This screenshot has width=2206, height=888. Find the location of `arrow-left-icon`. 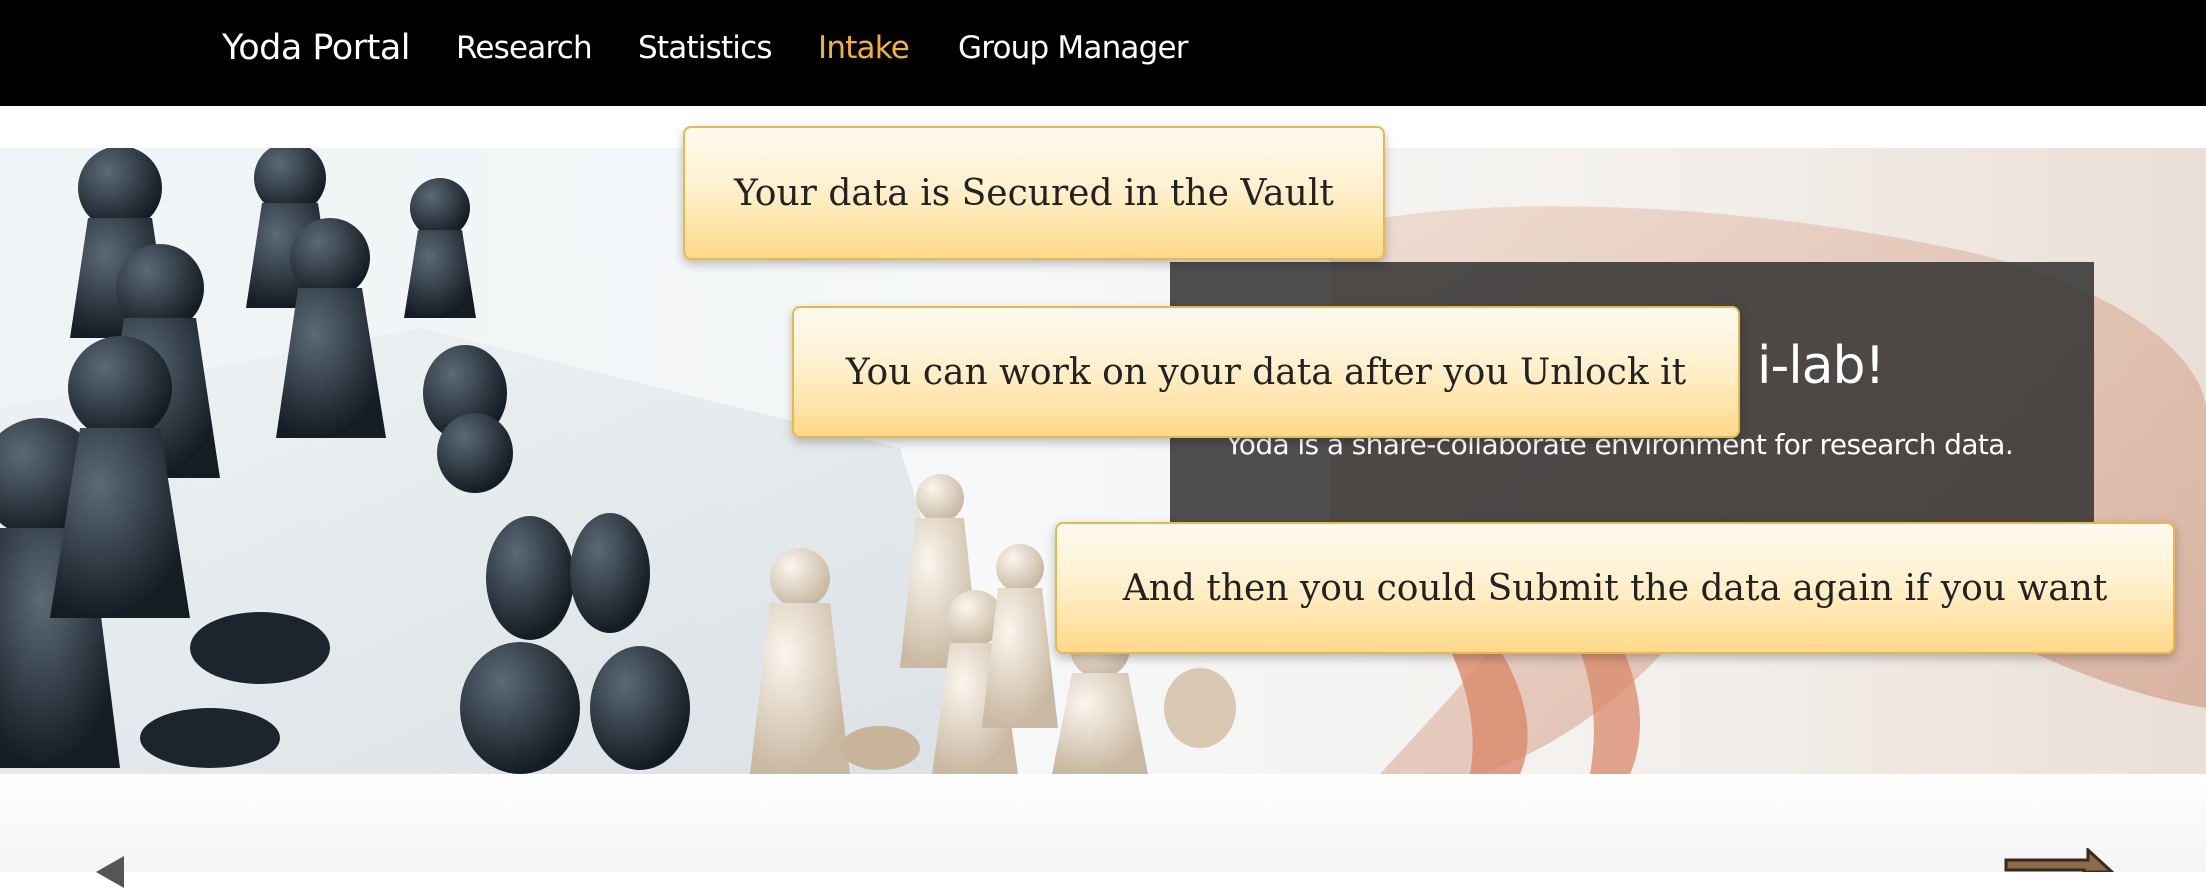

arrow-left-icon is located at coordinates (110, 872).